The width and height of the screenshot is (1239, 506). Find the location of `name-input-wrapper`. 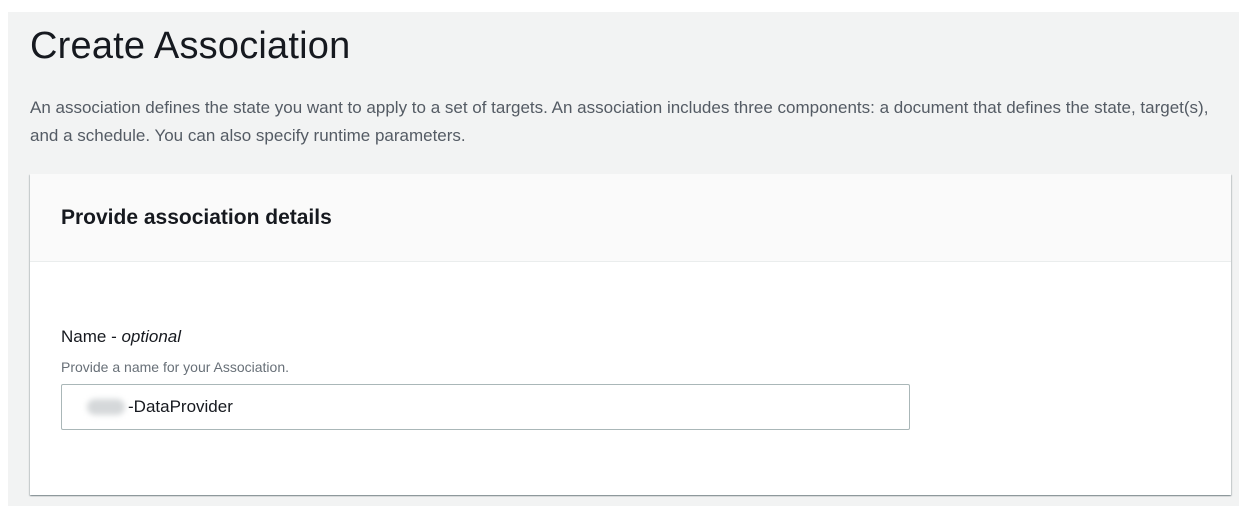

name-input-wrapper is located at coordinates (485, 407).